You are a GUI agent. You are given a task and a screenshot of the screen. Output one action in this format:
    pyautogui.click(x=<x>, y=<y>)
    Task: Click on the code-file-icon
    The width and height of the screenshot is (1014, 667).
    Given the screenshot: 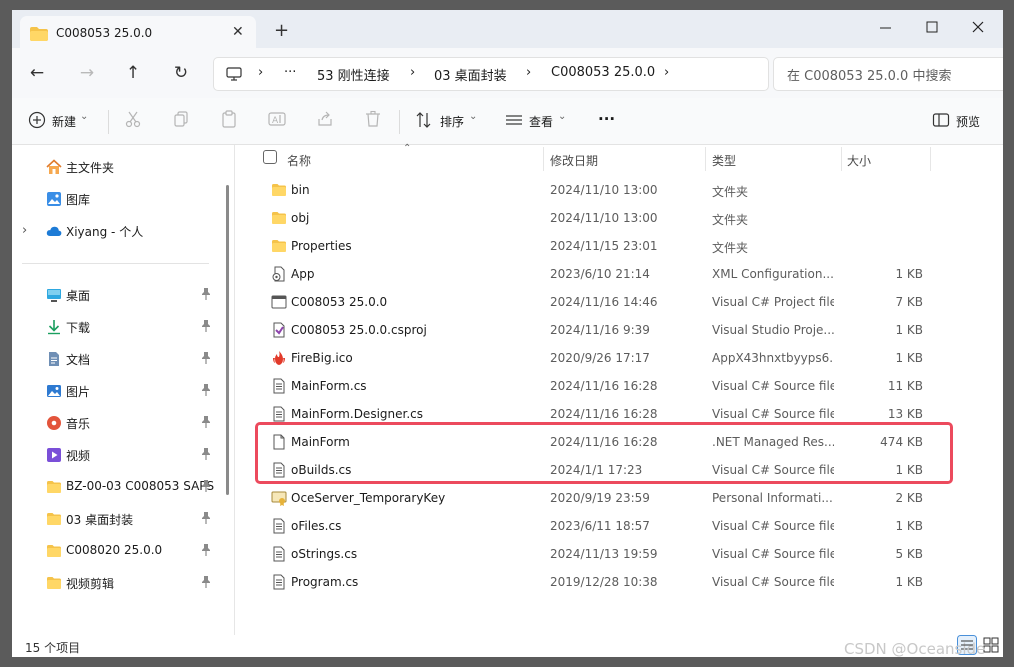 What is the action you would take?
    pyautogui.click(x=279, y=386)
    